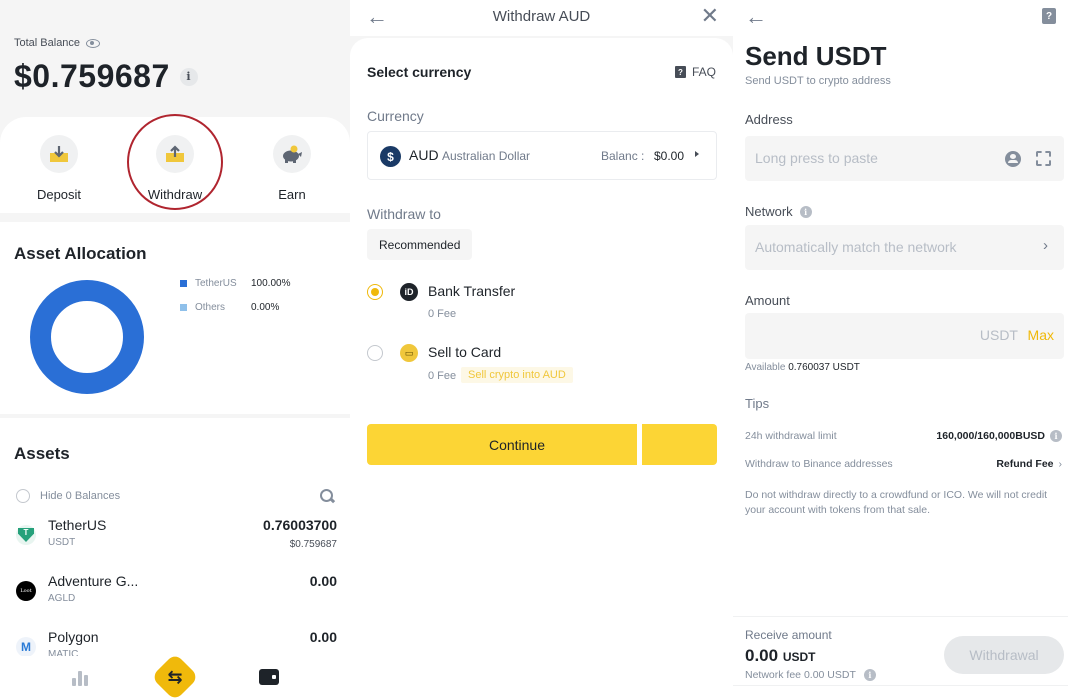  I want to click on close-icon: ✕, so click(710, 16).